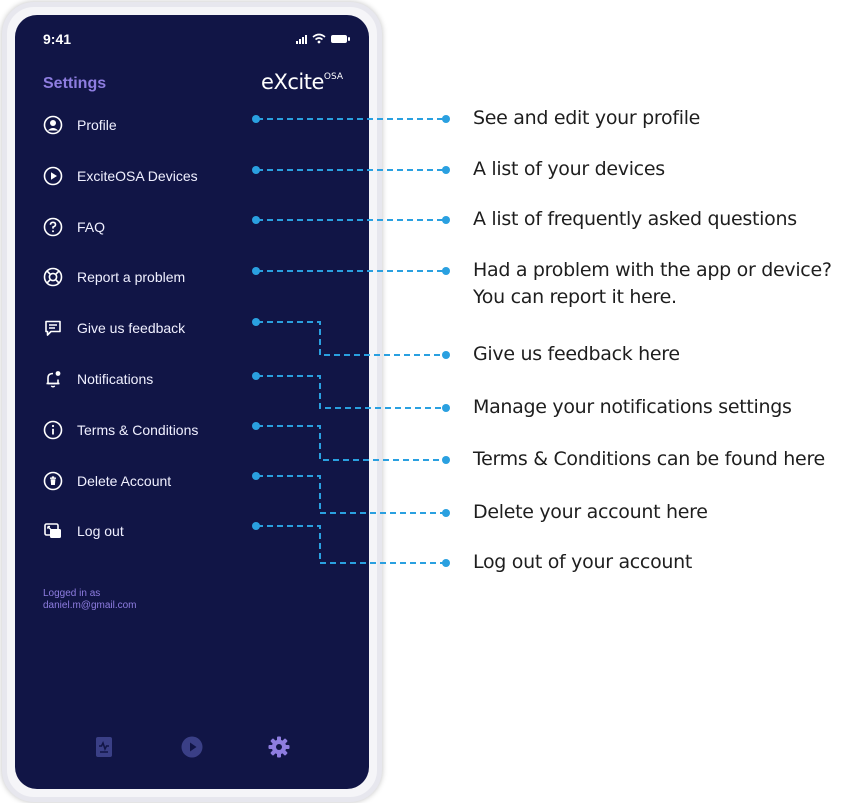 The width and height of the screenshot is (863, 803). I want to click on menu-item-terms: Terms & Conditions, so click(120, 430).